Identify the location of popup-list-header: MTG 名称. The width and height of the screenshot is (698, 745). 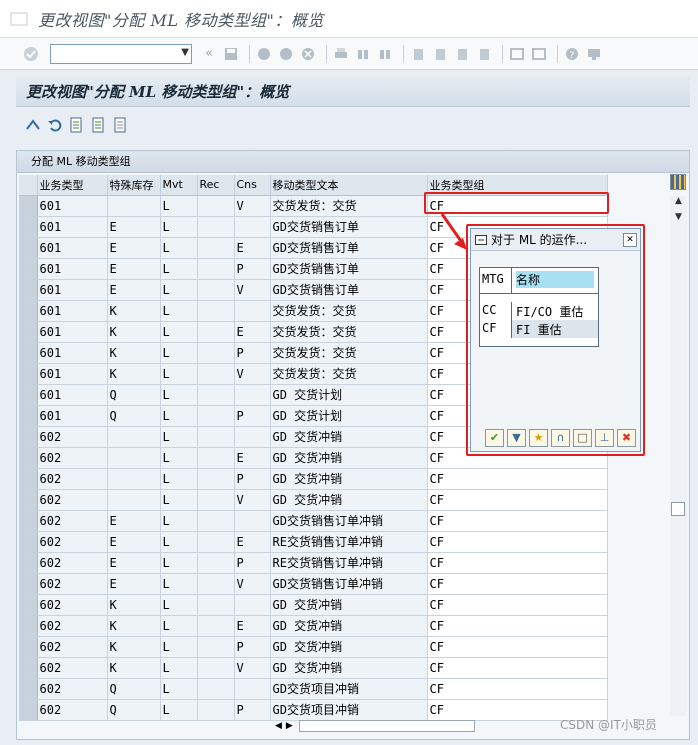
(539, 281).